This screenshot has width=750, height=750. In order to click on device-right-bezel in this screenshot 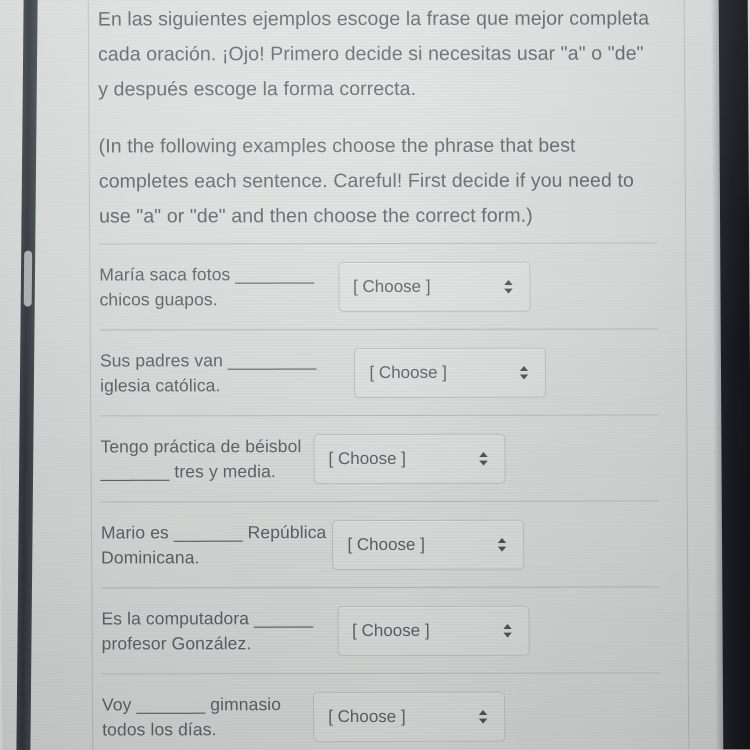, I will do `click(734, 375)`.